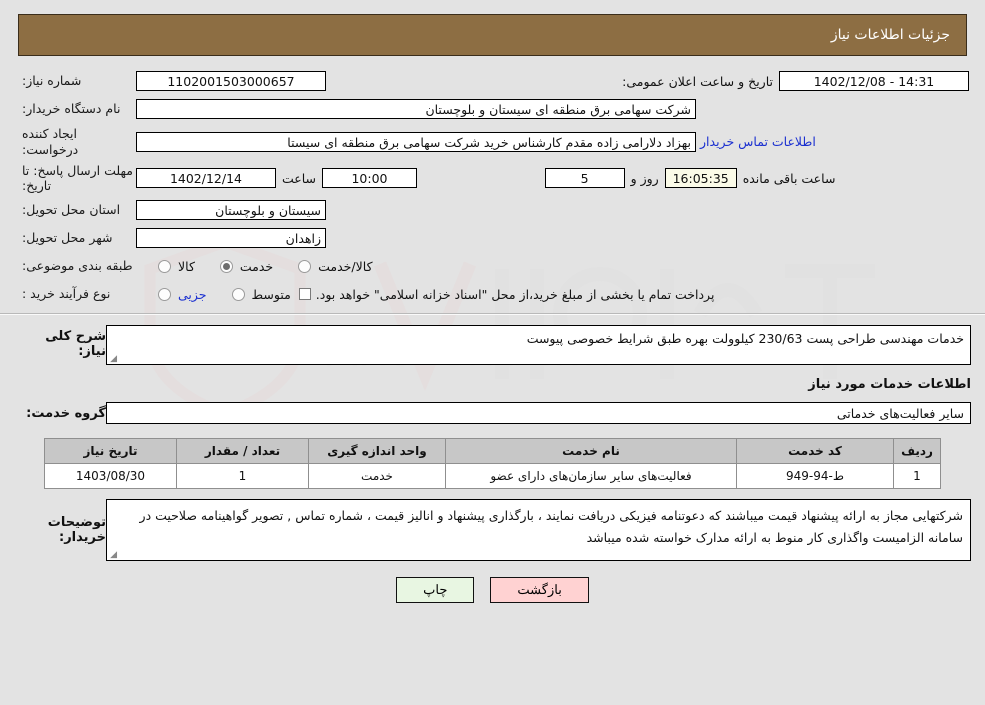  I want to click on category-option-goods: کالا, so click(176, 266).